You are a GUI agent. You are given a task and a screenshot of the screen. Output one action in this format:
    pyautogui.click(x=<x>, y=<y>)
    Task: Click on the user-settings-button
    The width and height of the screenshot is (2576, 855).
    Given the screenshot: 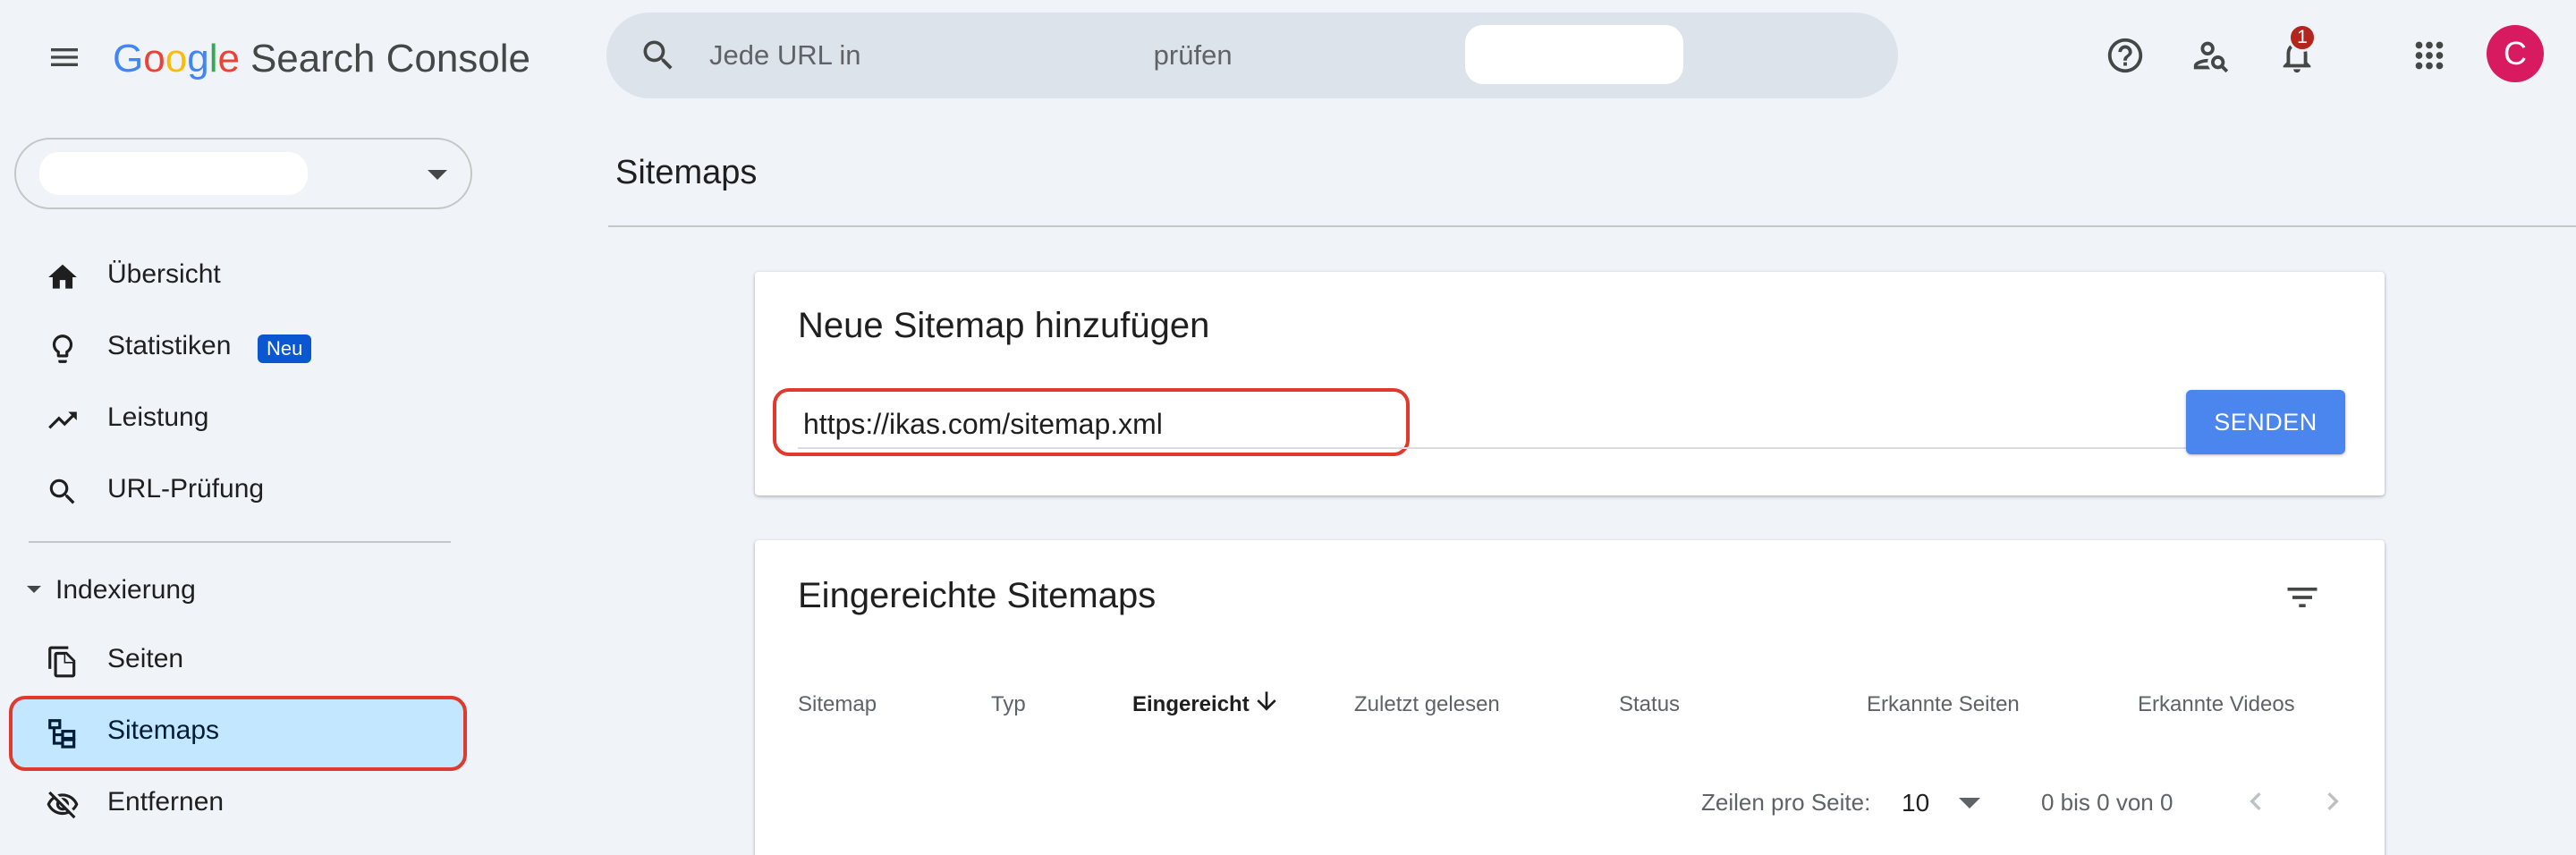 What is the action you would take?
    pyautogui.click(x=2211, y=56)
    